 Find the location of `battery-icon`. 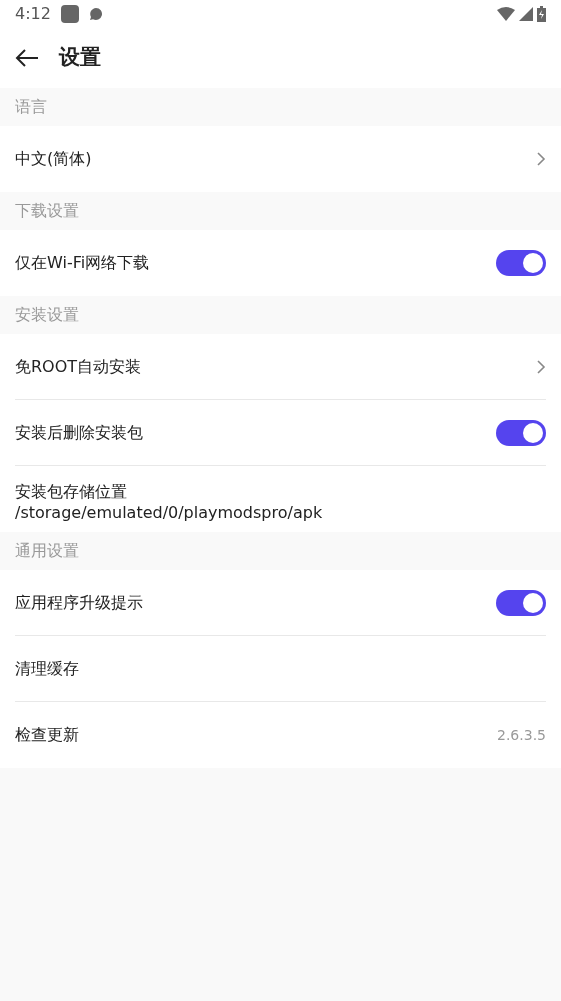

battery-icon is located at coordinates (541, 13).